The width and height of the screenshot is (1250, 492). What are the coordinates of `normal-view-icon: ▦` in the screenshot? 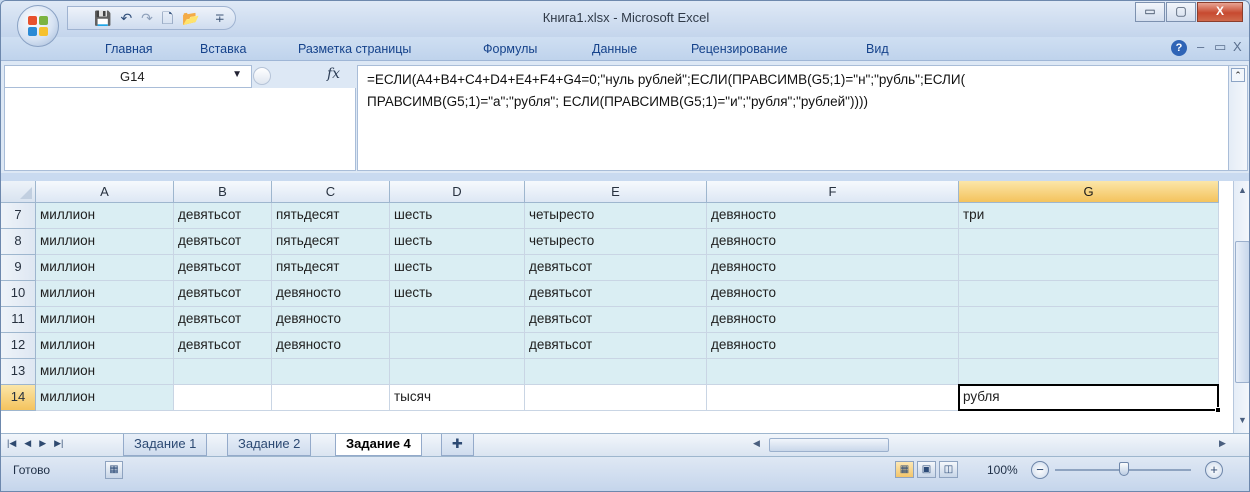 It's located at (904, 469).